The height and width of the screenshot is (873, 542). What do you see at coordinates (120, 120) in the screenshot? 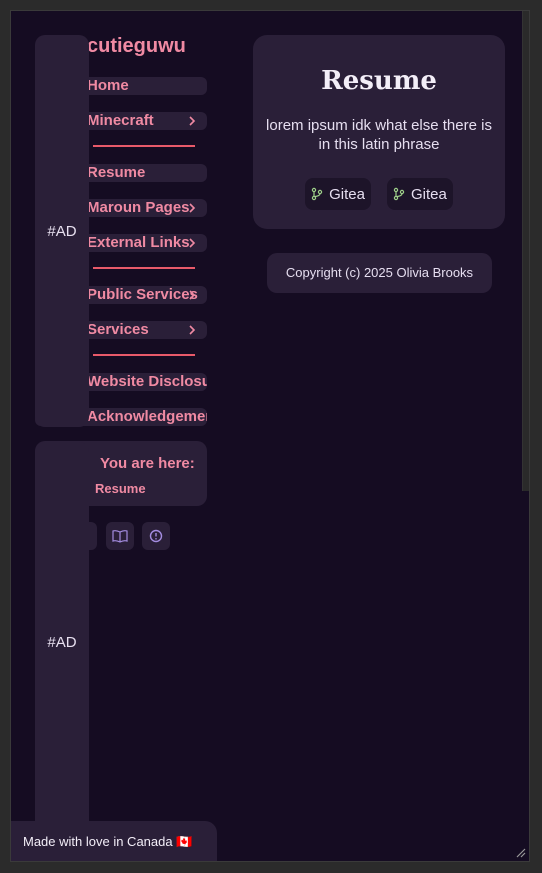
I see `nav-item-label: Minecraft` at bounding box center [120, 120].